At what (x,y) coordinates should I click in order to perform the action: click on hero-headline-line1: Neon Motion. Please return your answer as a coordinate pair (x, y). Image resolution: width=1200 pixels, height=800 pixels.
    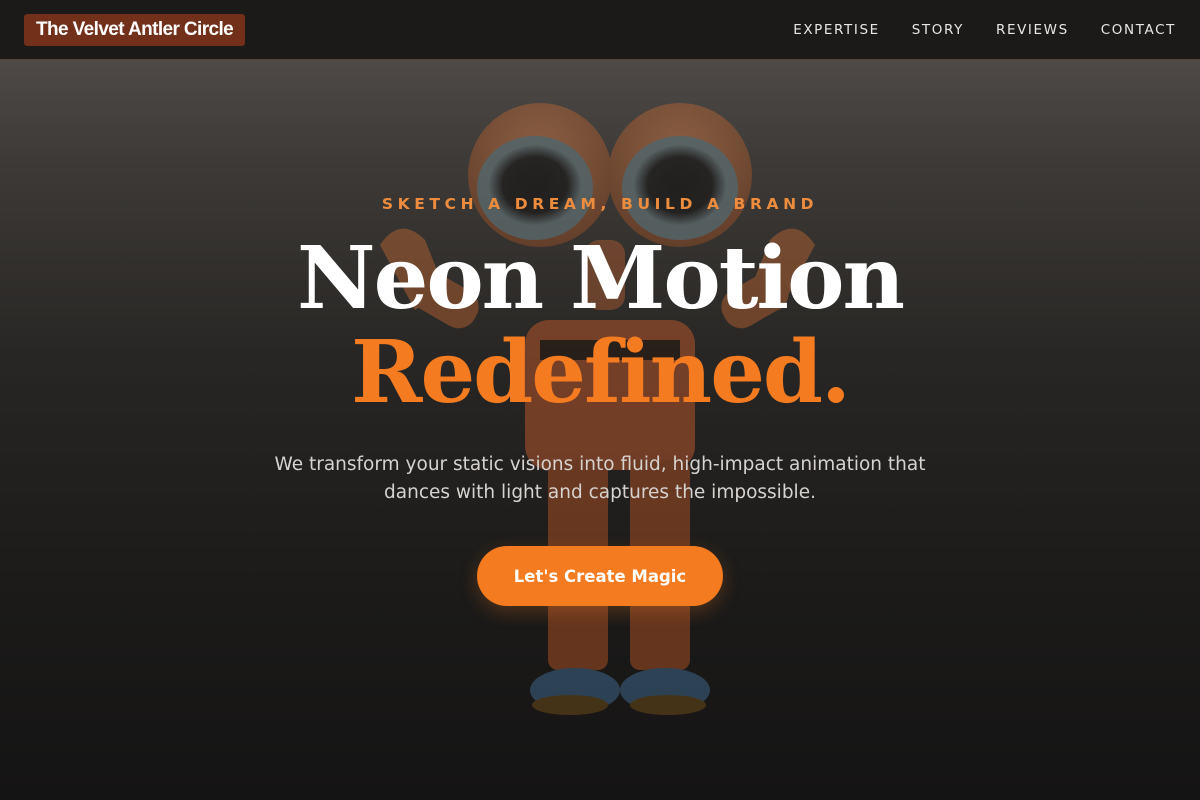
    Looking at the image, I should click on (601, 278).